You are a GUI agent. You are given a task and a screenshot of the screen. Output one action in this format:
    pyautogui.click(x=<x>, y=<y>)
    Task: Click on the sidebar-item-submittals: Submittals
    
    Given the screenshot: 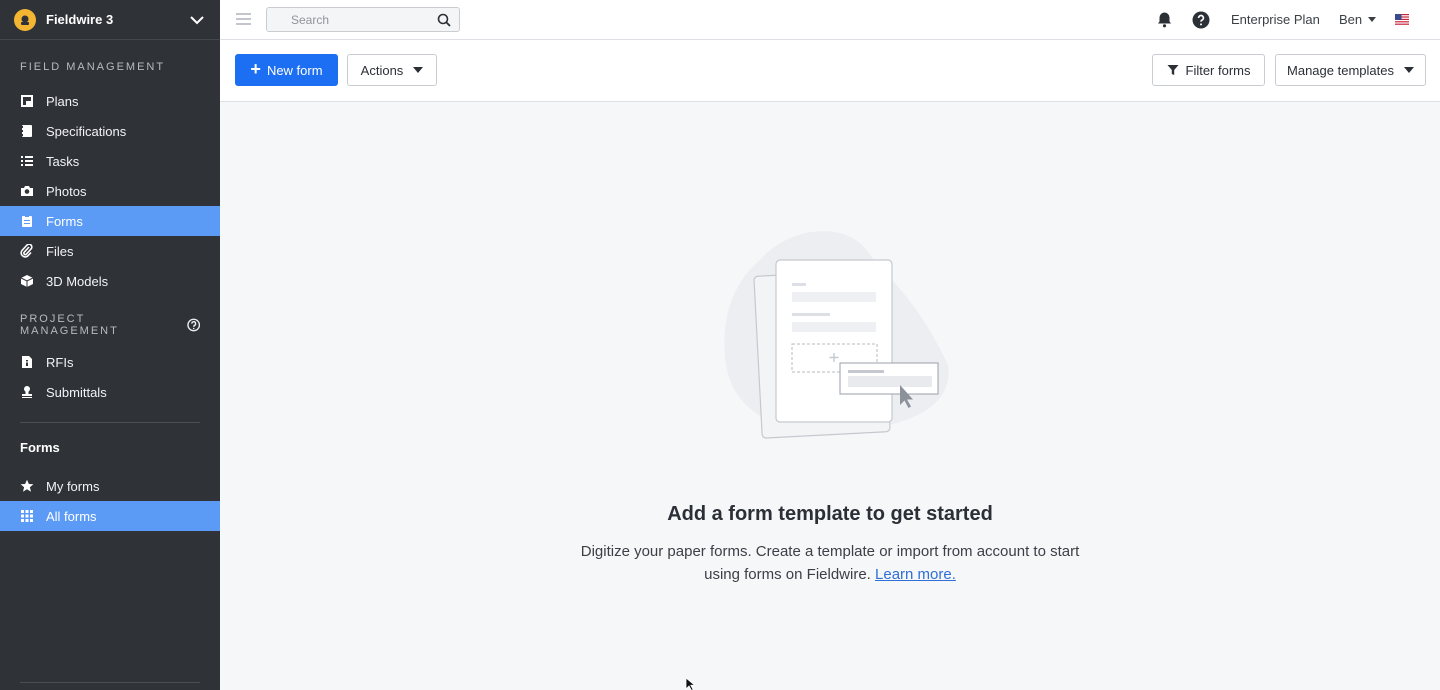 What is the action you would take?
    pyautogui.click(x=110, y=392)
    